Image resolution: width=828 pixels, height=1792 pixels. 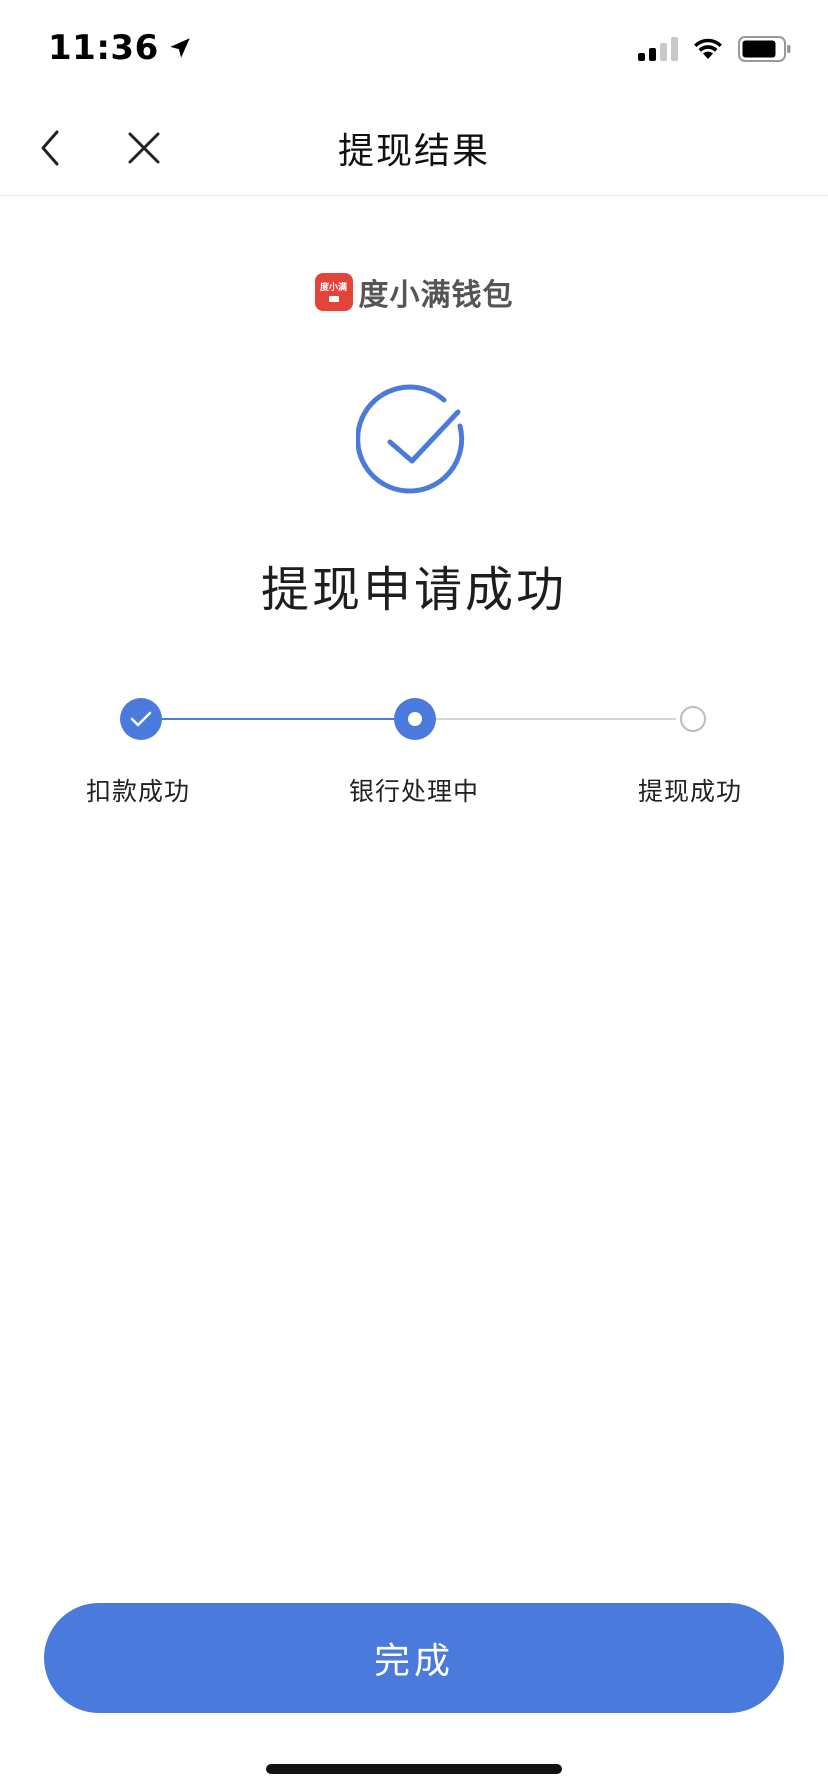 I want to click on home-indicator, so click(x=414, y=1769).